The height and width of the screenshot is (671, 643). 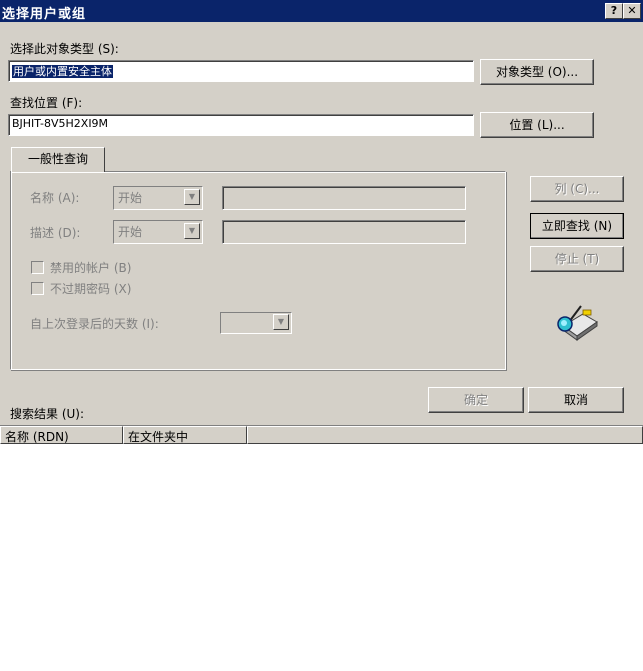 I want to click on object-type-value: 用户或内置安全主体, so click(x=62, y=71).